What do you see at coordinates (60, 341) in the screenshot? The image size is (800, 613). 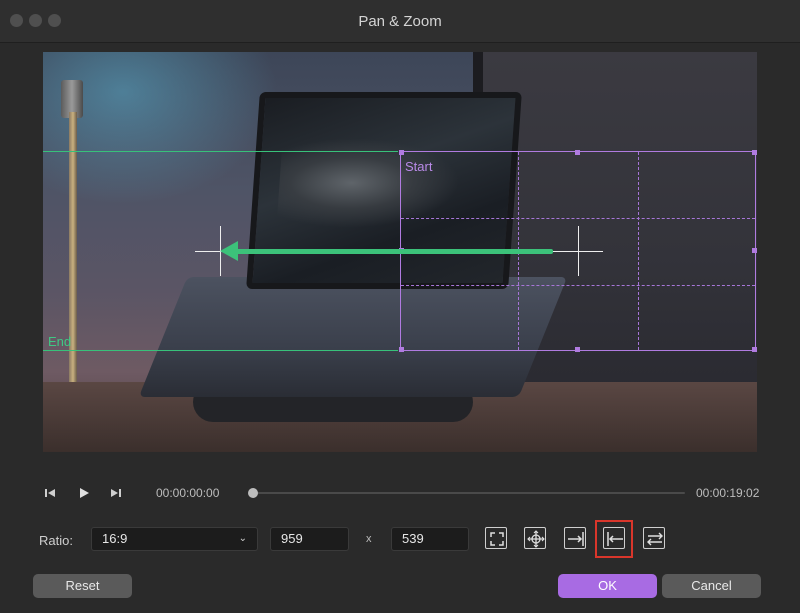 I see `end-frame-label: End` at bounding box center [60, 341].